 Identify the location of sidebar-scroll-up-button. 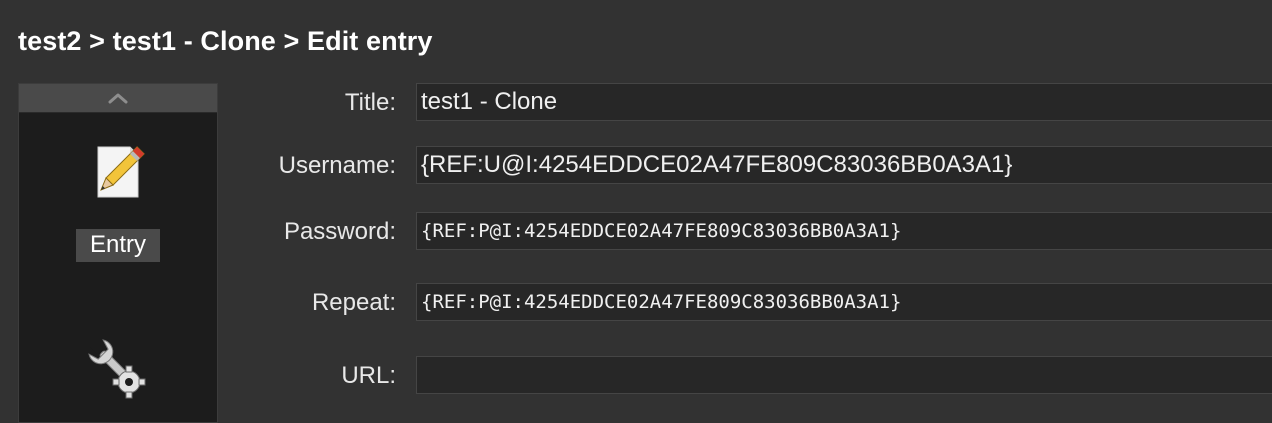
(118, 98).